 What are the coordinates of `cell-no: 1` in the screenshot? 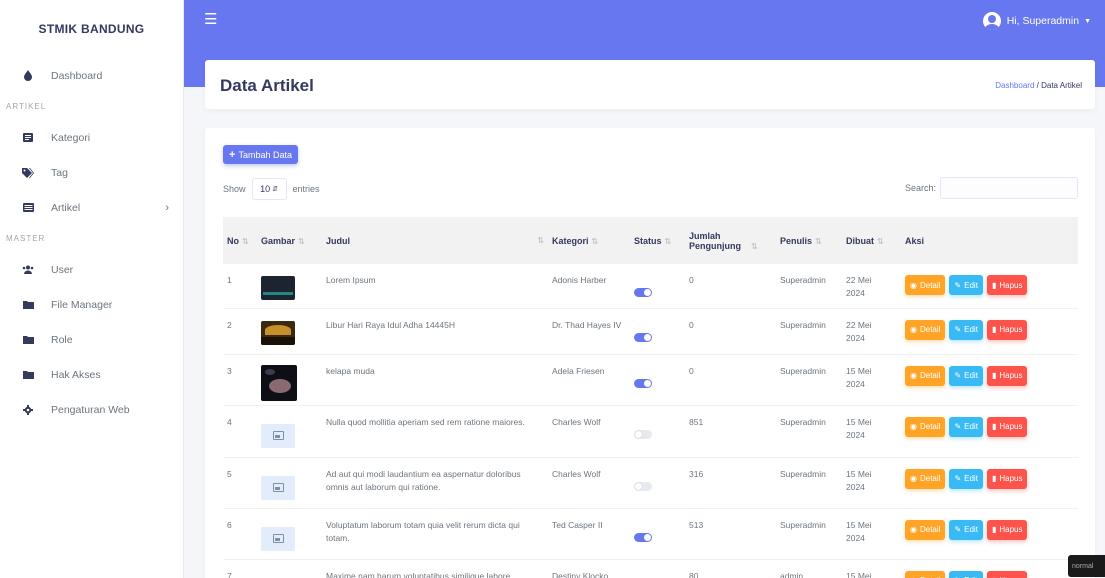 It's located at (229, 280).